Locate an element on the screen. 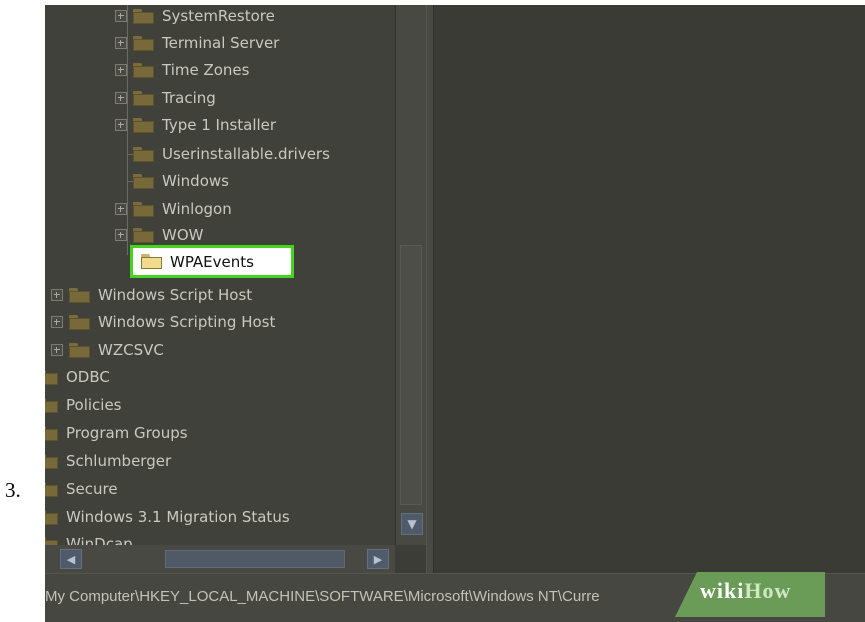 Image resolution: width=865 pixels, height=622 pixels. tree-item-schlumberger: Schlumberger is located at coordinates (108, 461).